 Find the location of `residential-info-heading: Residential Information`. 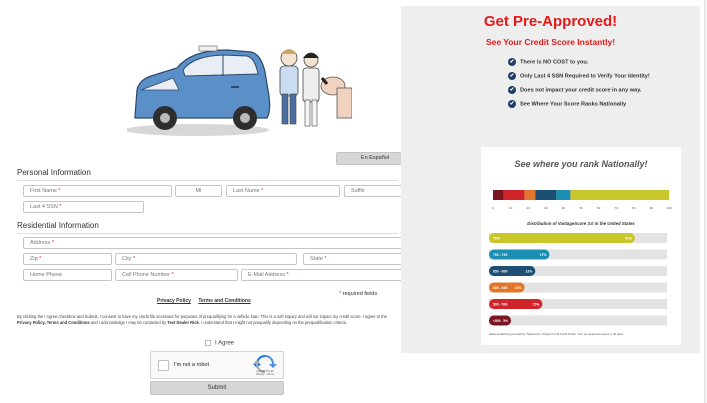

residential-info-heading: Residential Information is located at coordinates (58, 225).